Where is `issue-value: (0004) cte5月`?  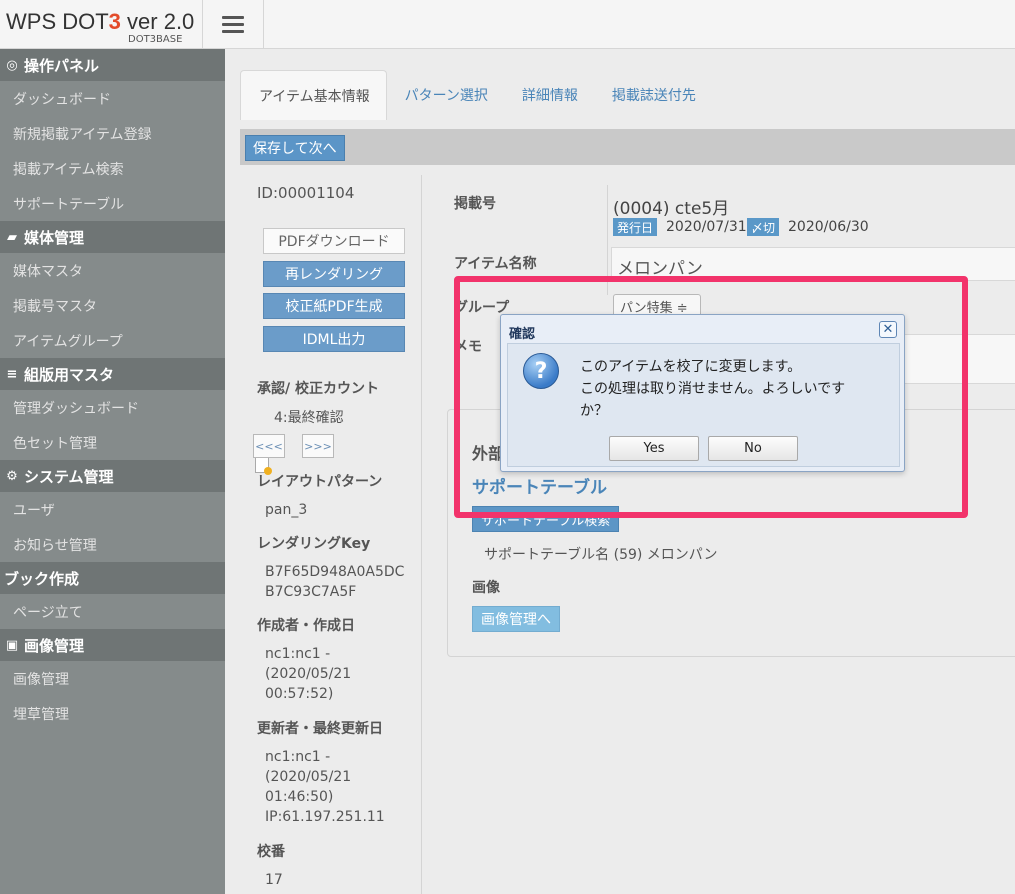 issue-value: (0004) cte5月 is located at coordinates (671, 209).